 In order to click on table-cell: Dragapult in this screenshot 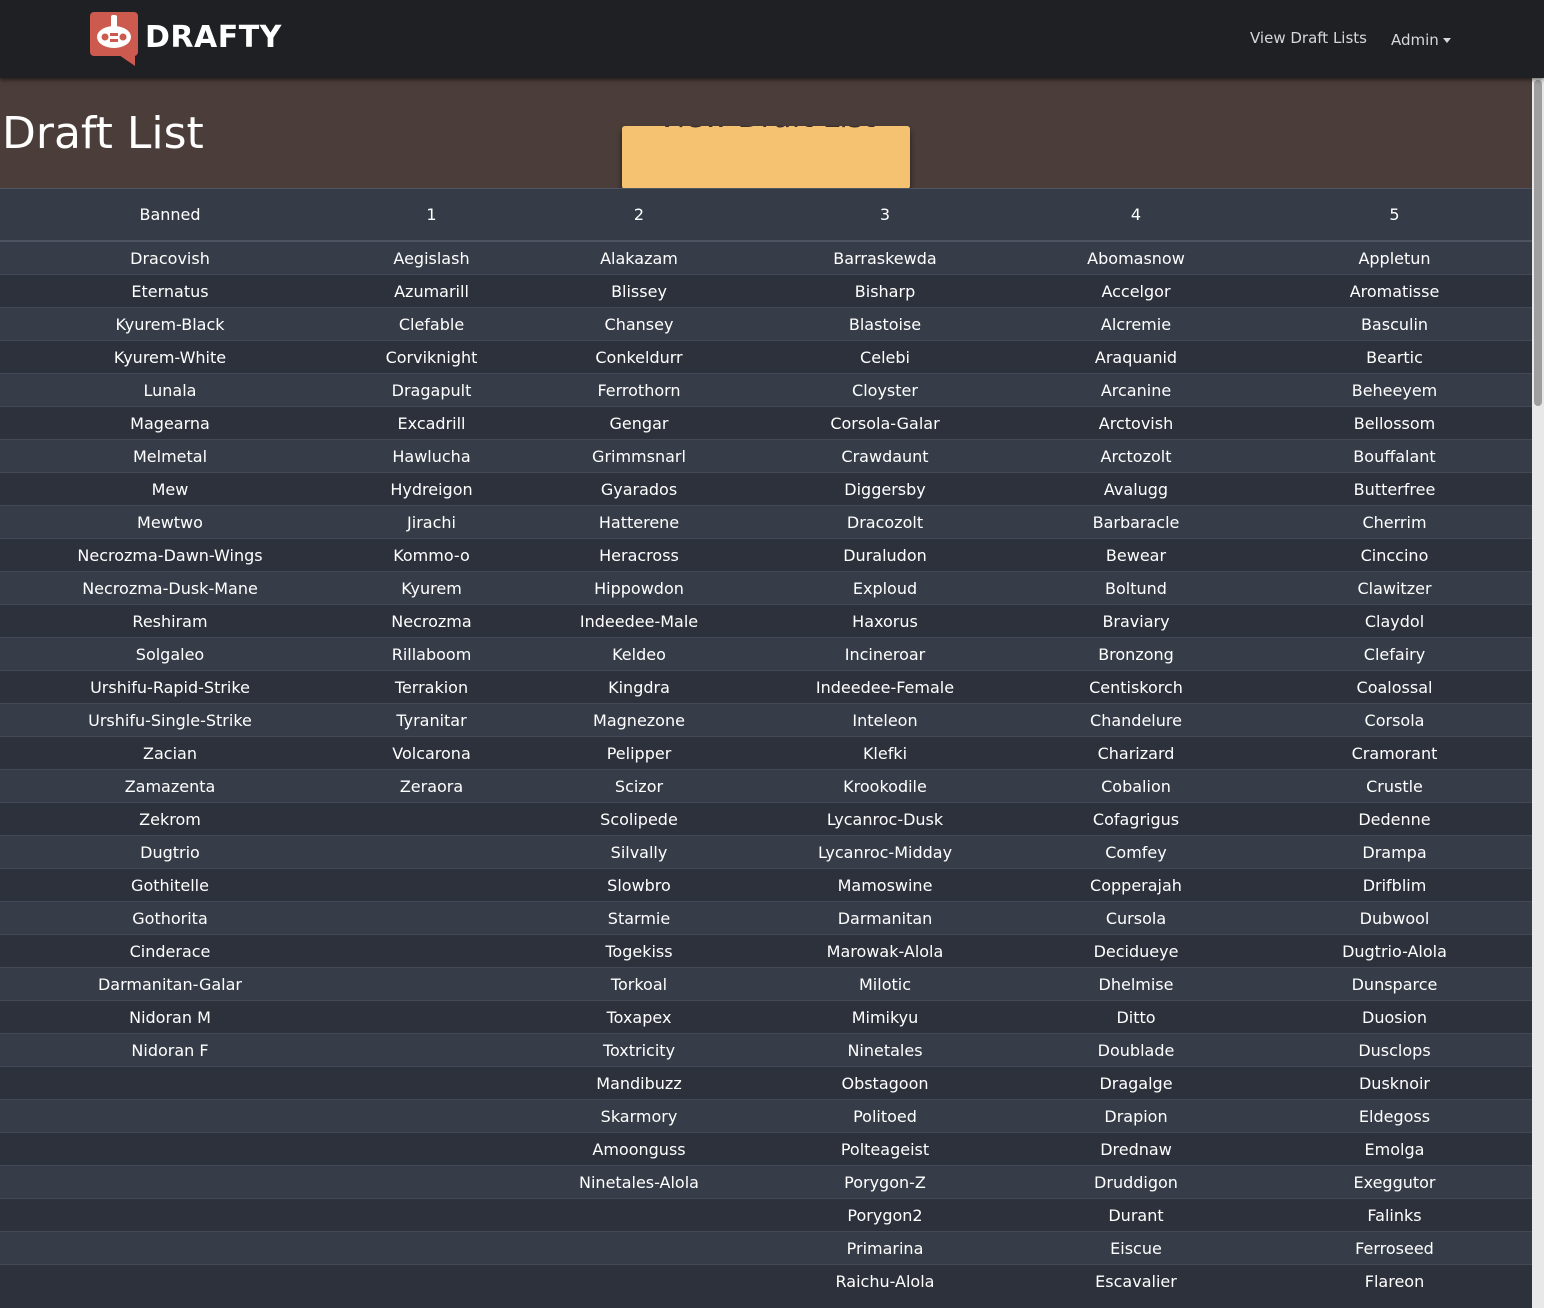, I will do `click(431, 390)`.